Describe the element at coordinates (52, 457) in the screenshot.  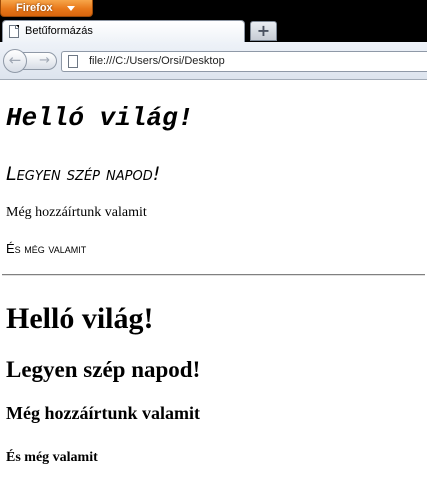
I see `heading-4: És még valamit` at that location.